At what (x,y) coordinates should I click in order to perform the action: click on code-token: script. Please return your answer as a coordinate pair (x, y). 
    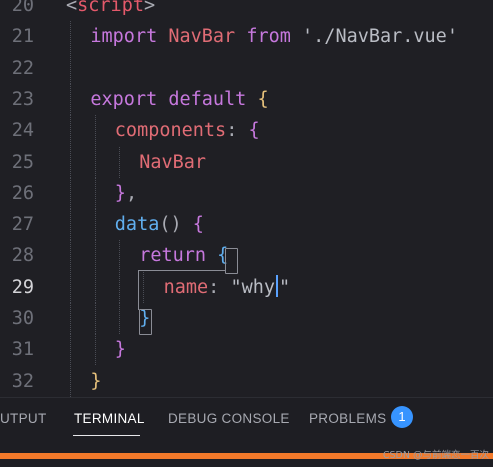
    Looking at the image, I should click on (110, 8).